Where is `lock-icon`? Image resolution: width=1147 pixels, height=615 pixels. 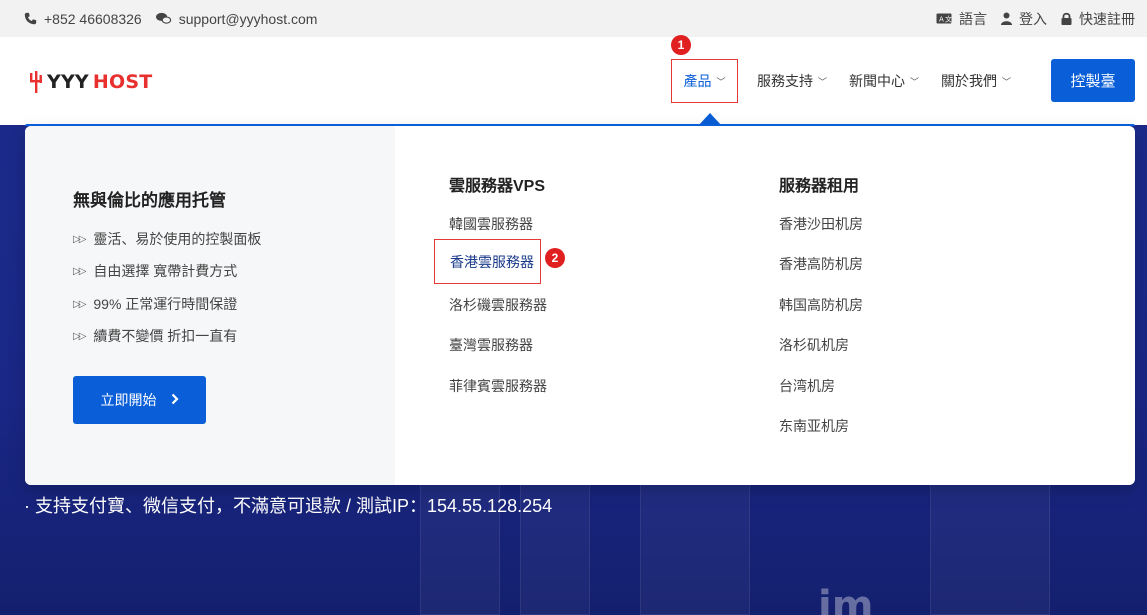 lock-icon is located at coordinates (1066, 18).